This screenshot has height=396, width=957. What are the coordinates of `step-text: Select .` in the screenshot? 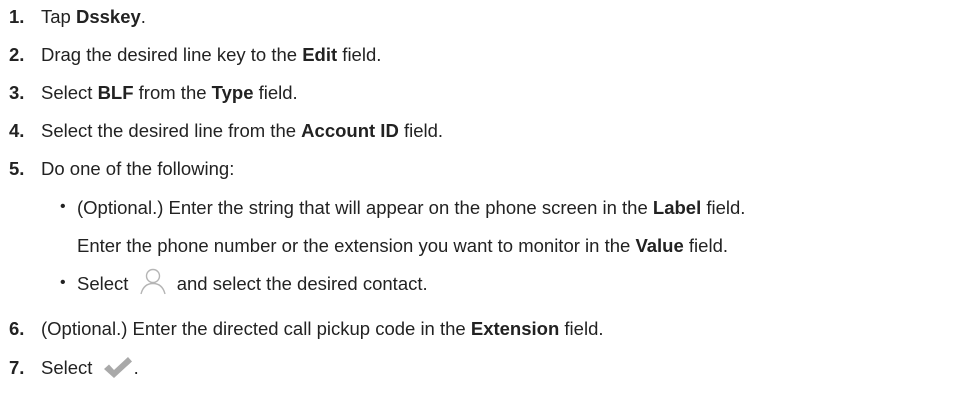 It's located at (90, 368).